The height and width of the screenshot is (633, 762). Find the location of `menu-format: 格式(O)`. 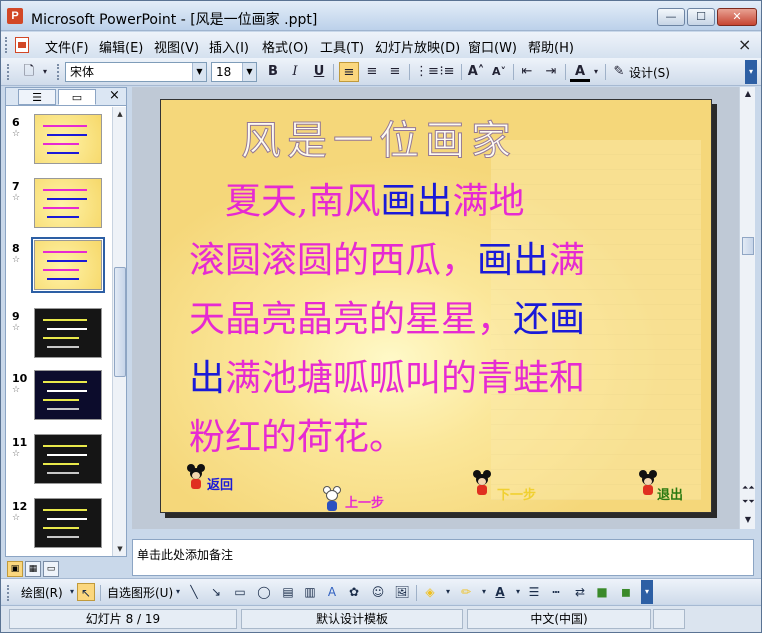

menu-format: 格式(O) is located at coordinates (285, 46).